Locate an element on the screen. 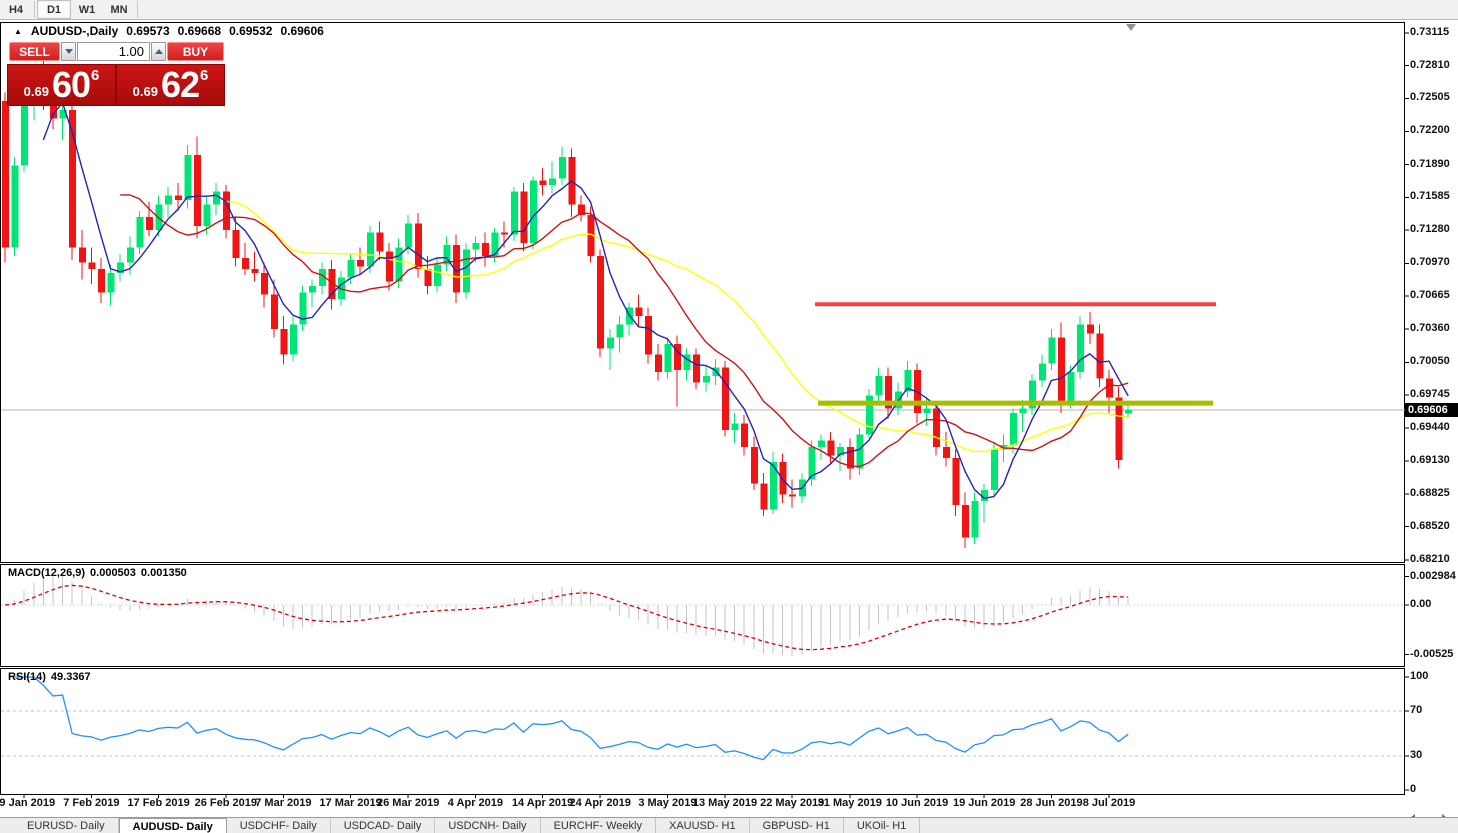 This screenshot has height=833, width=1458. buy-price-pip: 6 is located at coordinates (204, 75).